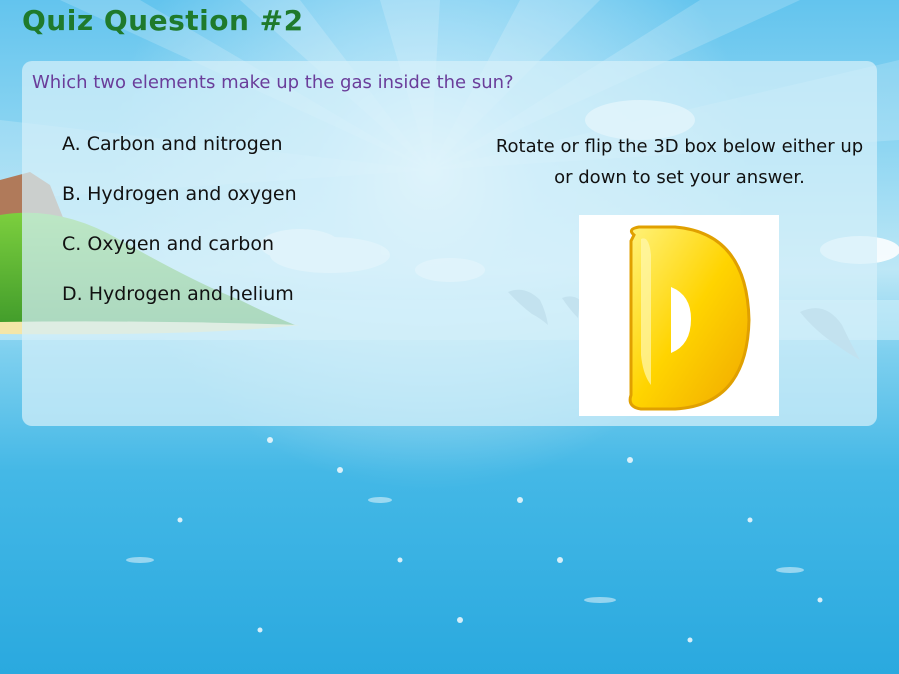 The height and width of the screenshot is (674, 899). What do you see at coordinates (163, 20) in the screenshot?
I see `quiz-title: Quiz Question #2` at bounding box center [163, 20].